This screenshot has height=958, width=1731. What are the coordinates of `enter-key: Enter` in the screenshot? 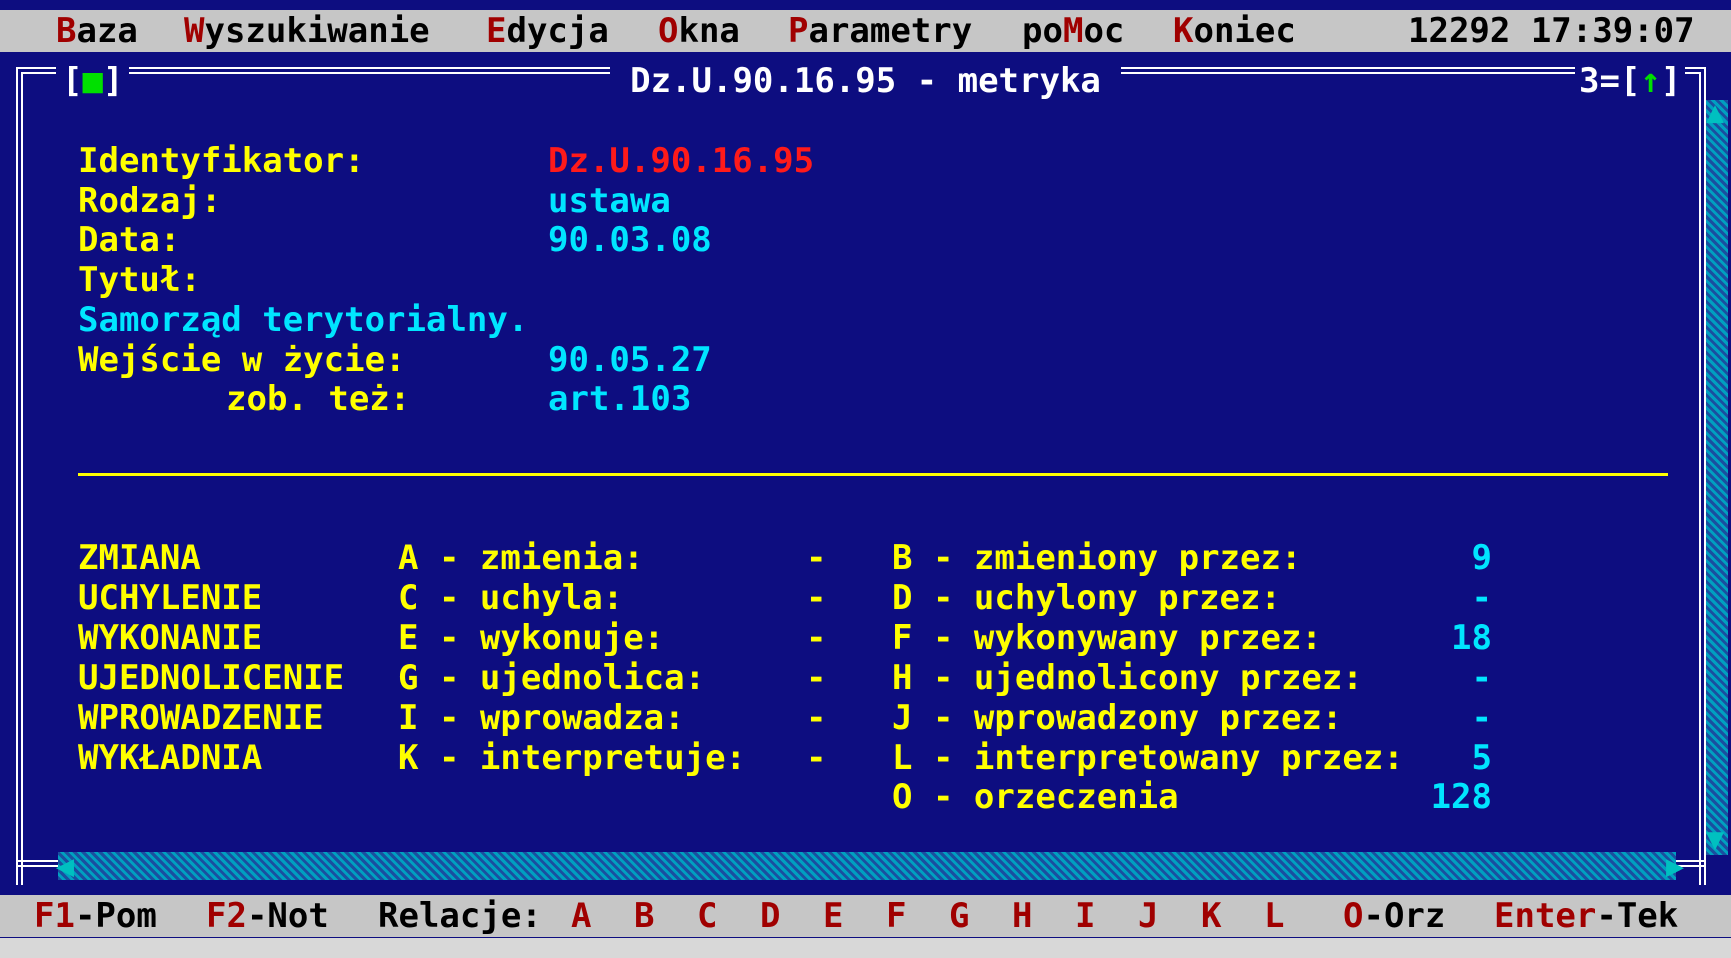 It's located at (1545, 916).